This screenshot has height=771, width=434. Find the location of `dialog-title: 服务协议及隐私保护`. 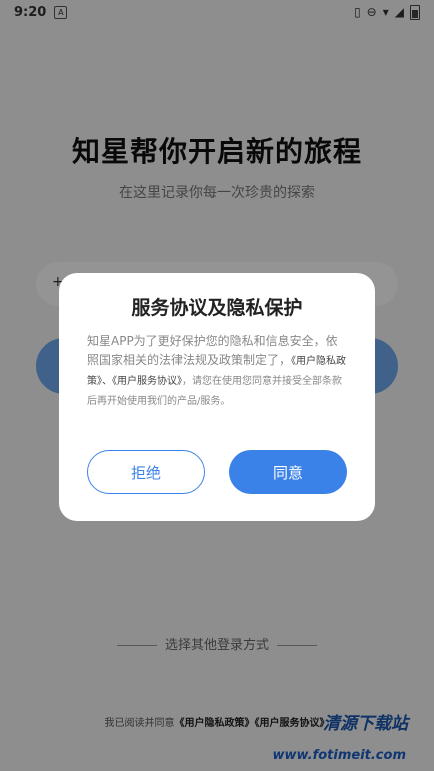

dialog-title: 服务协议及隐私保护 is located at coordinates (217, 308).